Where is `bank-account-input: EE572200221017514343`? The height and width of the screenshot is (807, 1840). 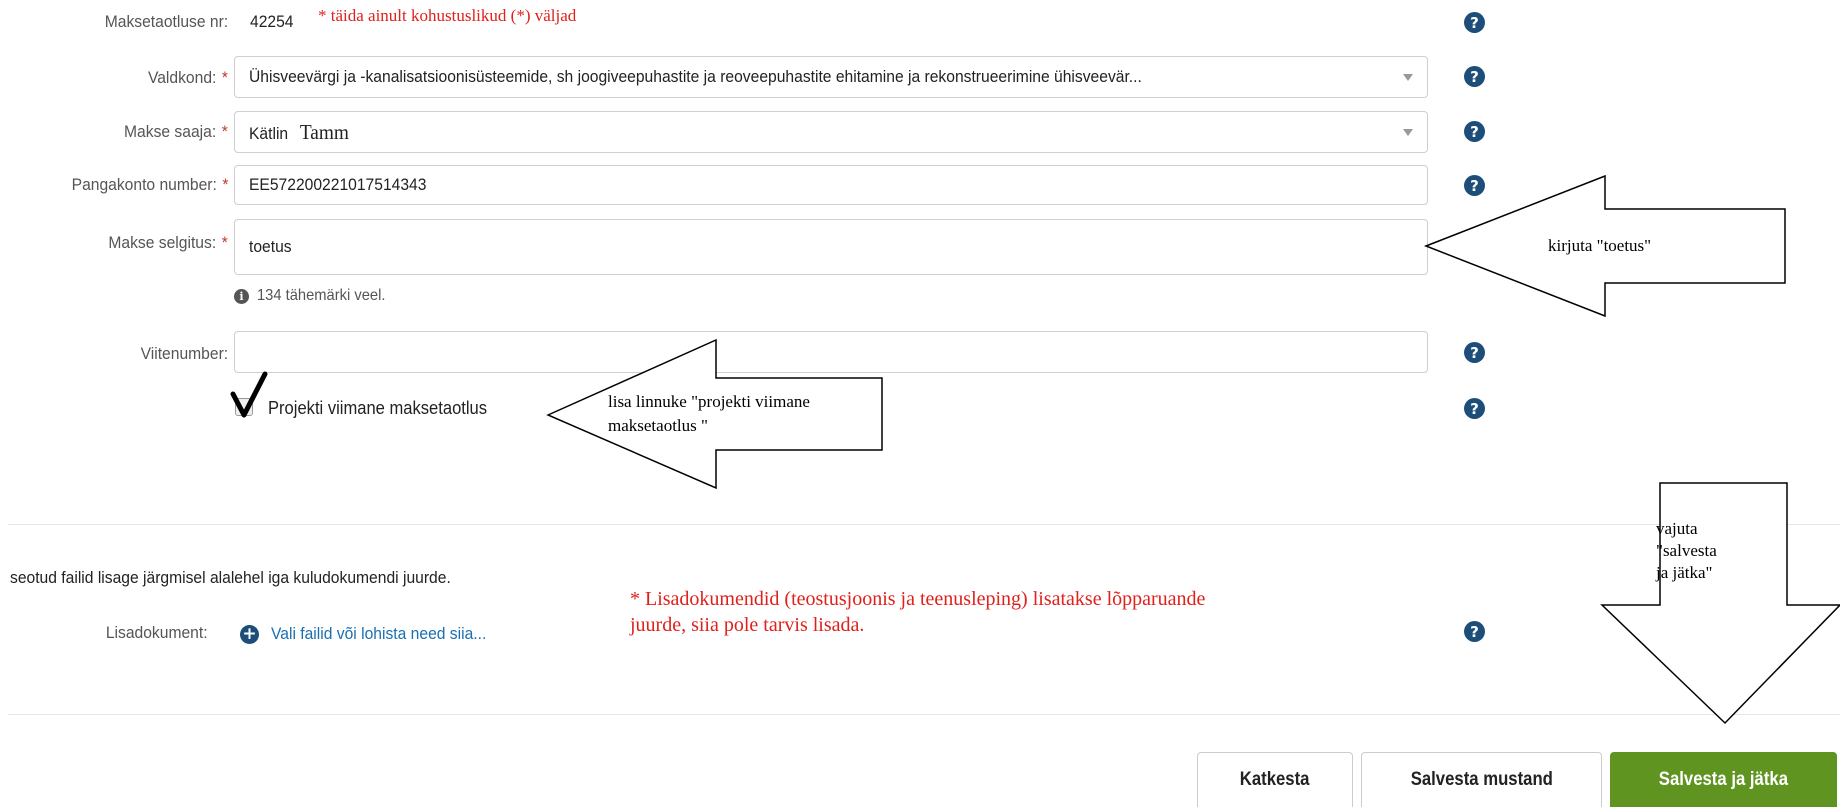
bank-account-input: EE572200221017514343 is located at coordinates (831, 185).